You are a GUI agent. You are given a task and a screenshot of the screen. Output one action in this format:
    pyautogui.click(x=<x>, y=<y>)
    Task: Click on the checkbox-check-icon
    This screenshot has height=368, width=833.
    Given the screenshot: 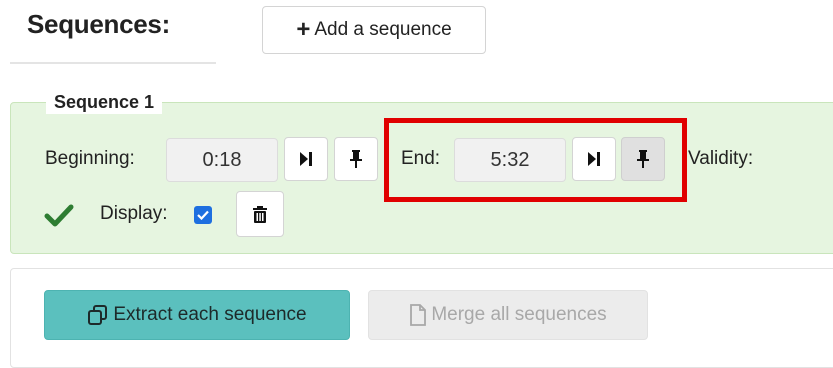 What is the action you would take?
    pyautogui.click(x=203, y=215)
    